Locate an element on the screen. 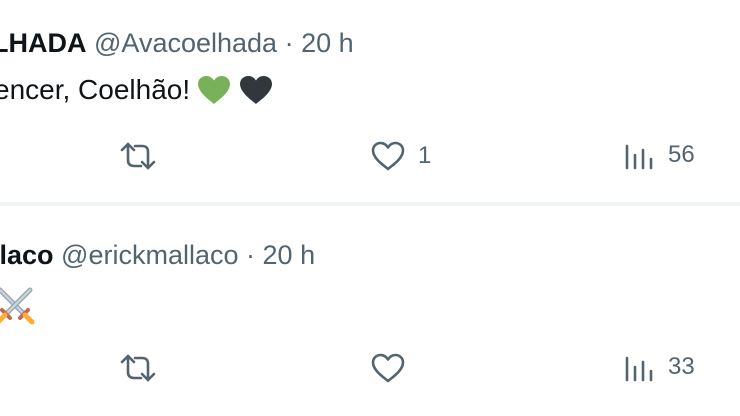  like-count: 1 is located at coordinates (425, 155).